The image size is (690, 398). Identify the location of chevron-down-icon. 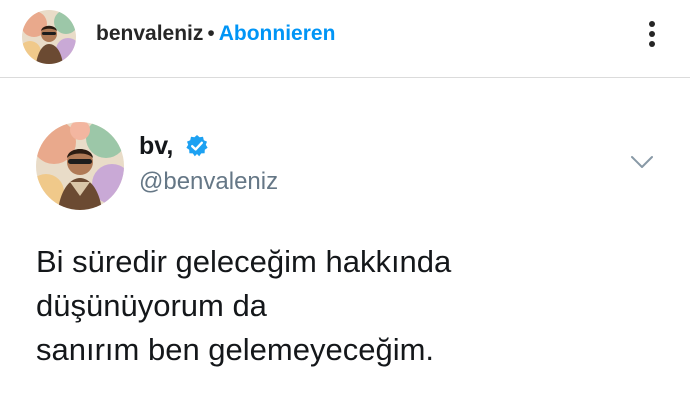
(642, 162).